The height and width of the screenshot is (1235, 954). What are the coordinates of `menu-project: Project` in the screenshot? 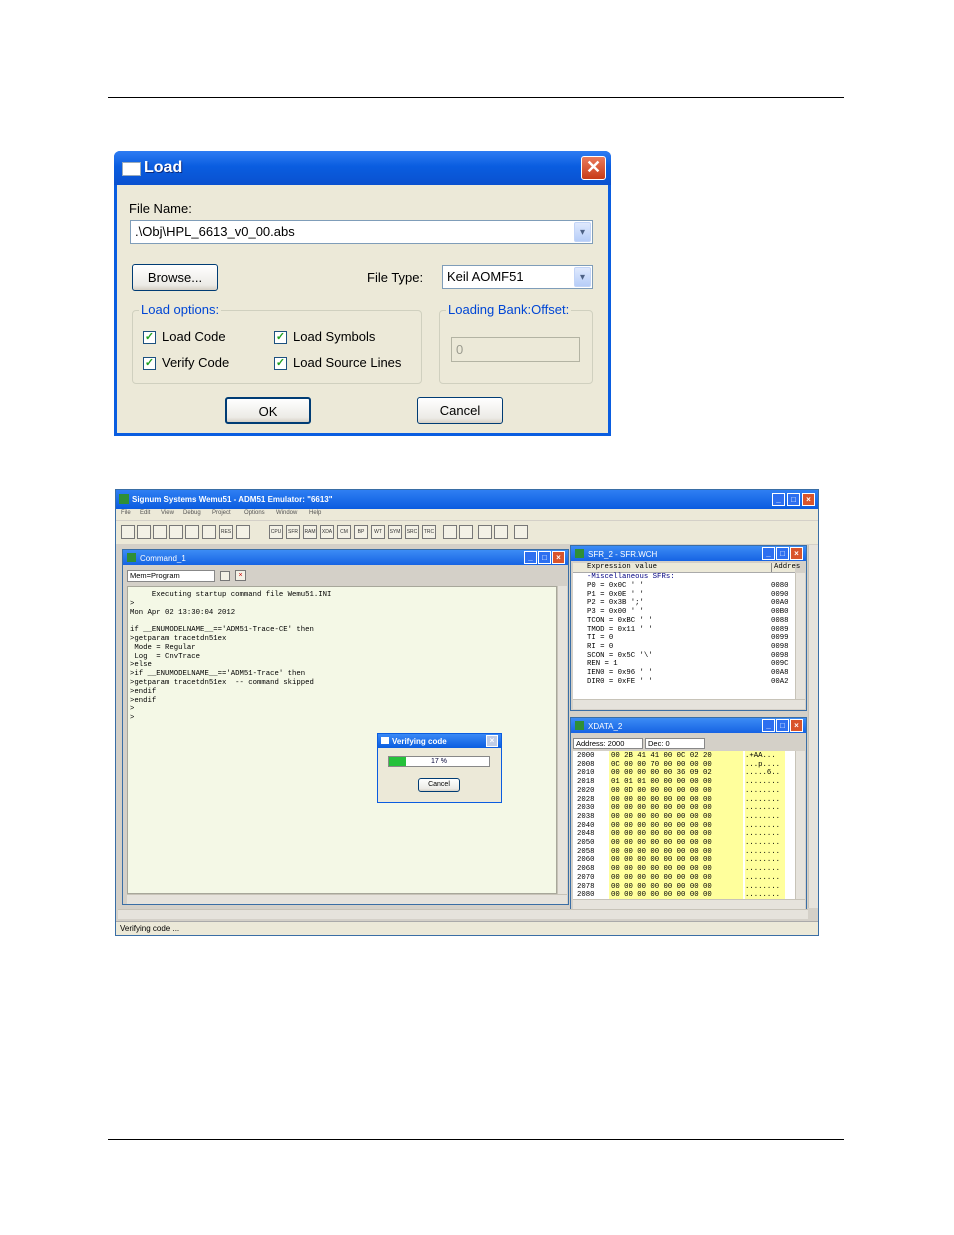 It's located at (221, 513).